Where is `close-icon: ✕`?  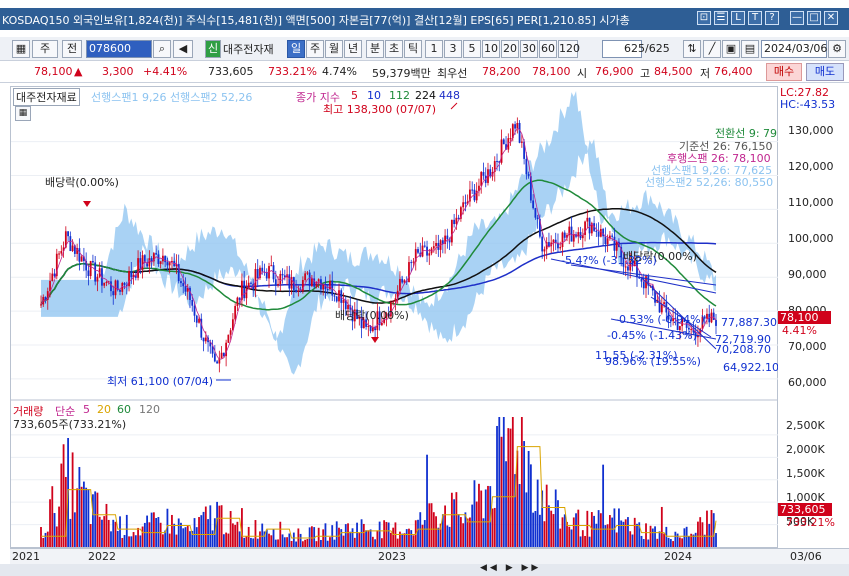
close-icon: ✕ is located at coordinates (831, 18).